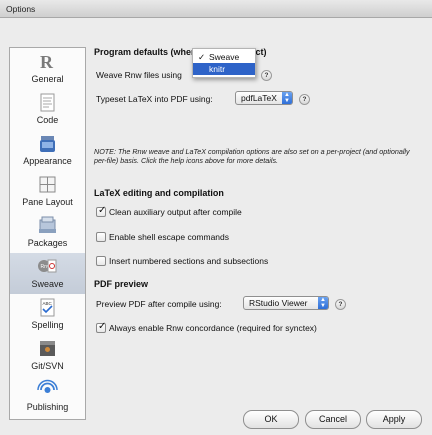  I want to click on sidebar-item-label: Spelling, so click(47, 325).